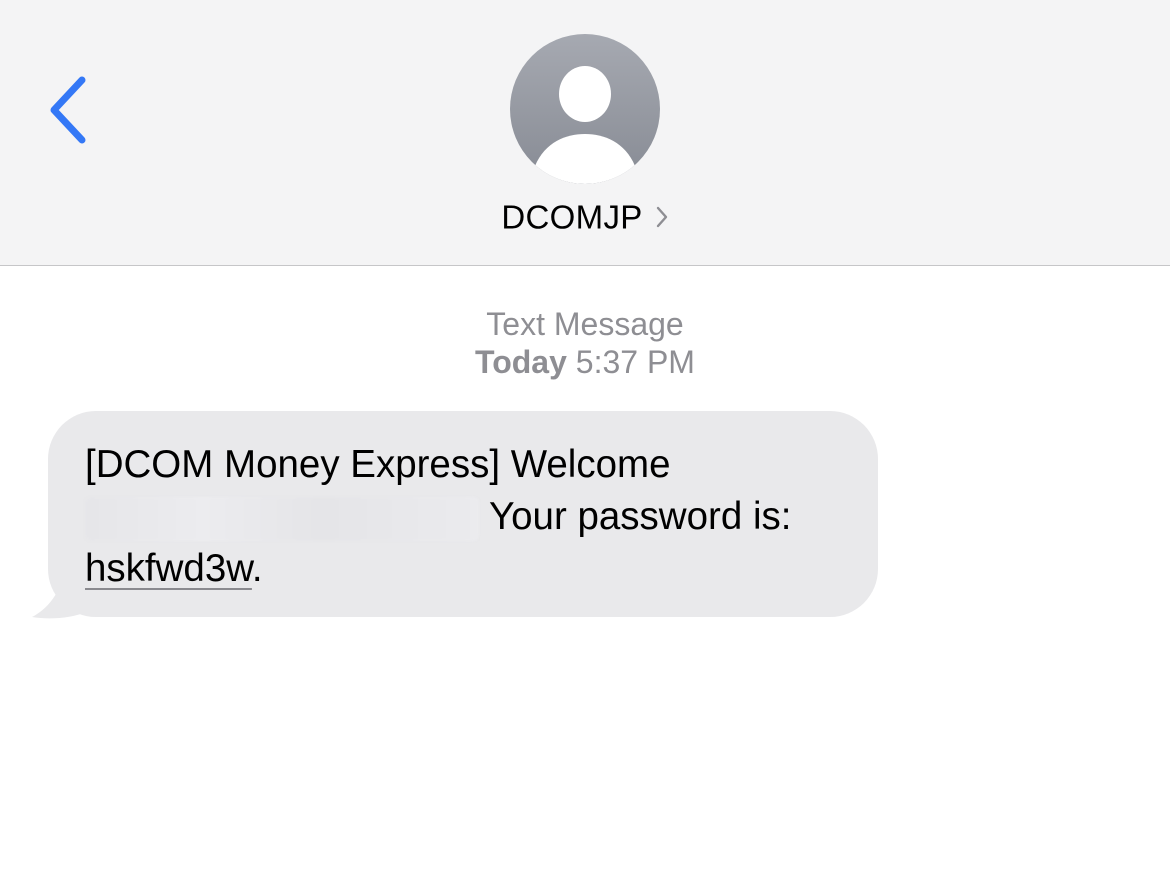 Image resolution: width=1170 pixels, height=873 pixels. I want to click on message-line-1: [DCOM Money Express] Welcome, so click(378, 464).